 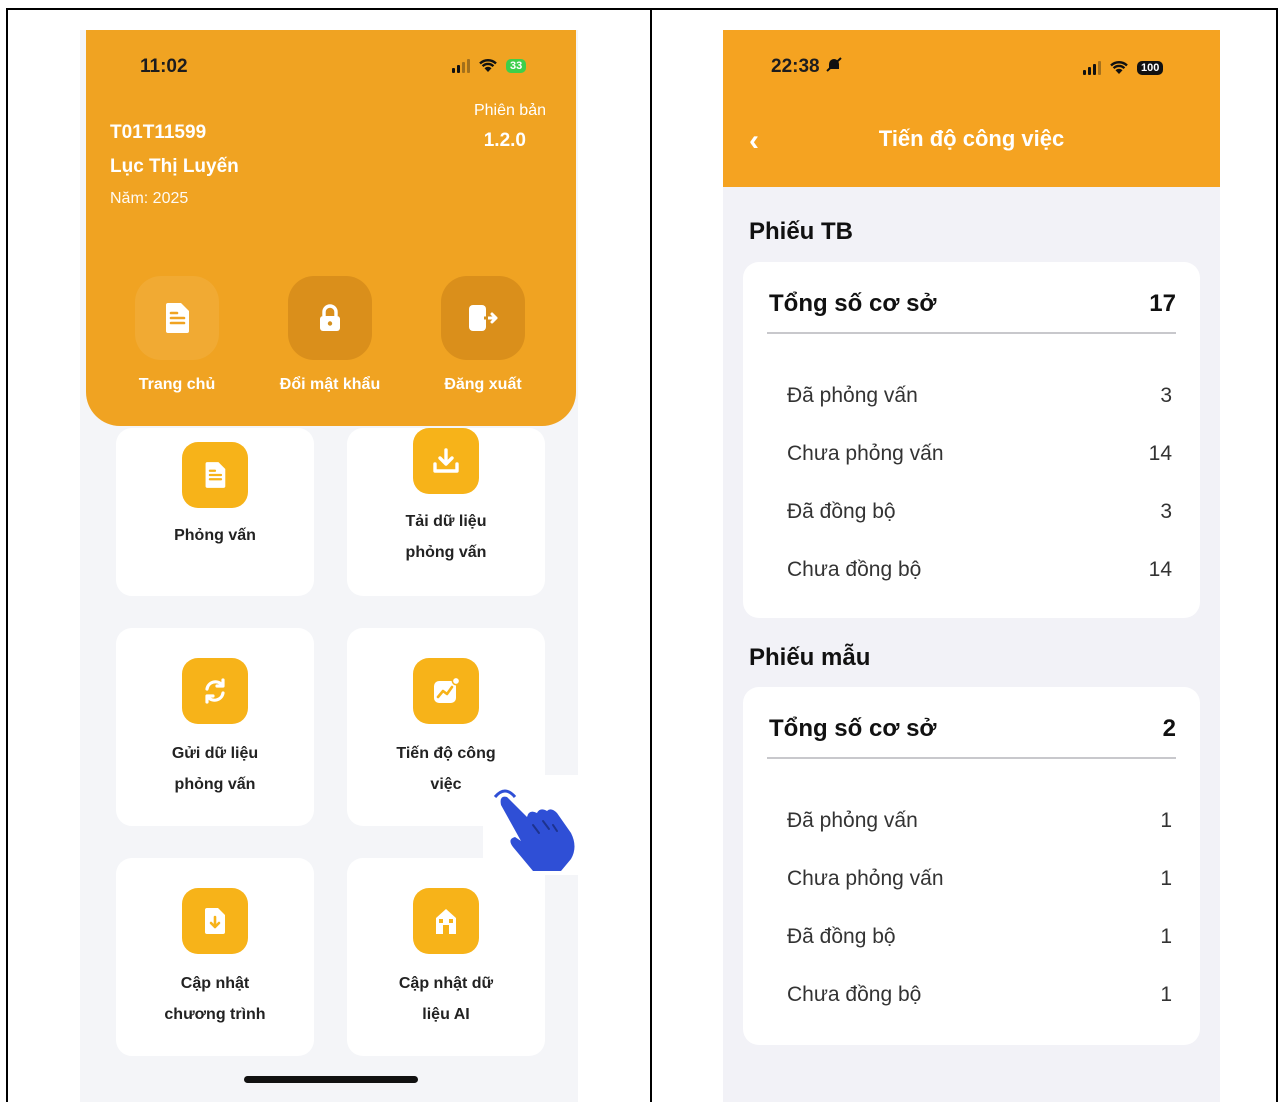 I want to click on change-password-label: Đổi mật khẩu, so click(x=330, y=384).